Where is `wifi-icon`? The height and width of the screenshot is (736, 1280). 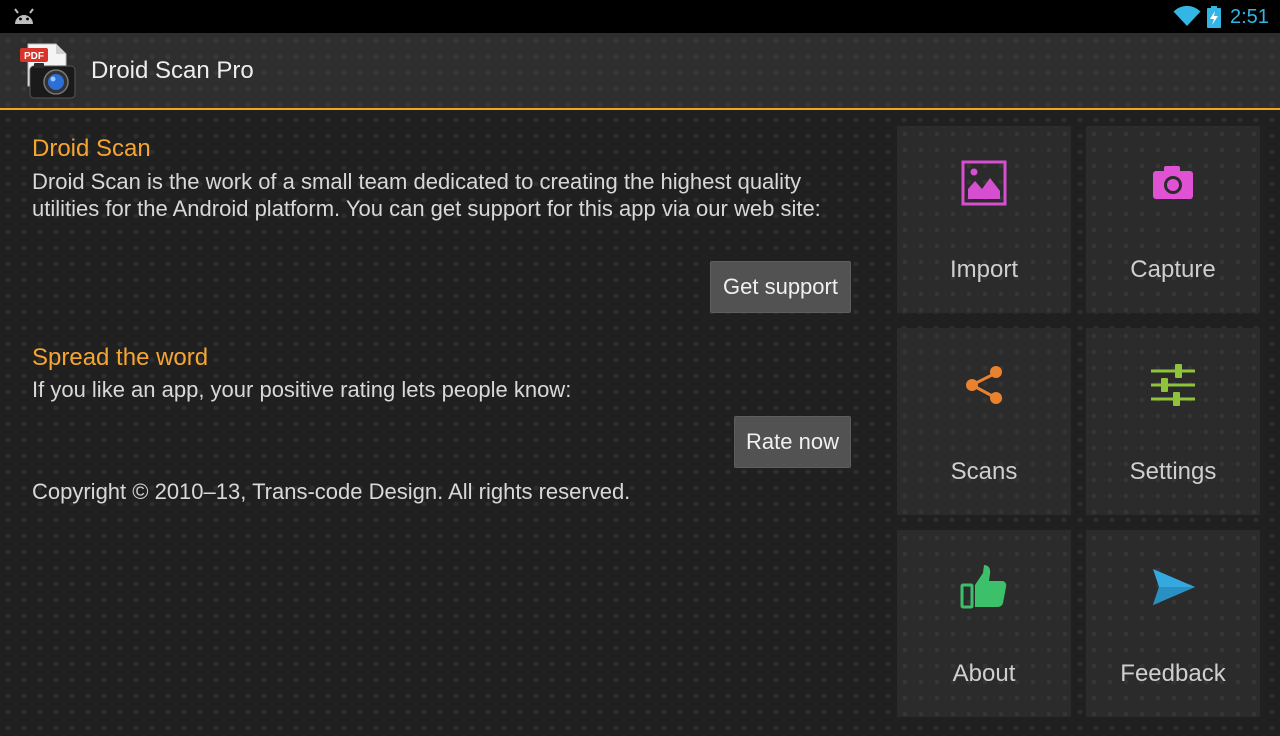 wifi-icon is located at coordinates (1187, 18).